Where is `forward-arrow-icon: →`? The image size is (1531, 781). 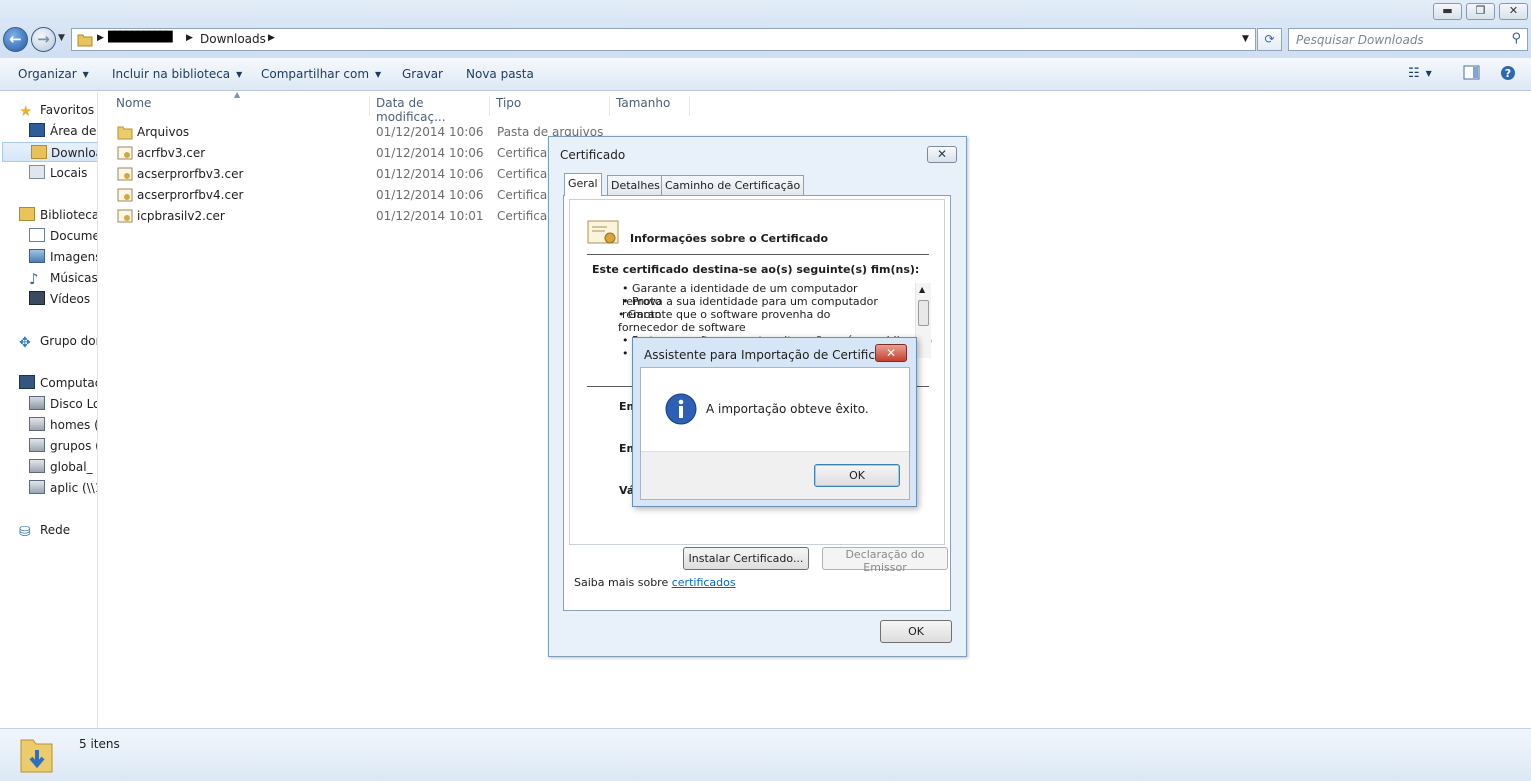 forward-arrow-icon: → is located at coordinates (43, 39).